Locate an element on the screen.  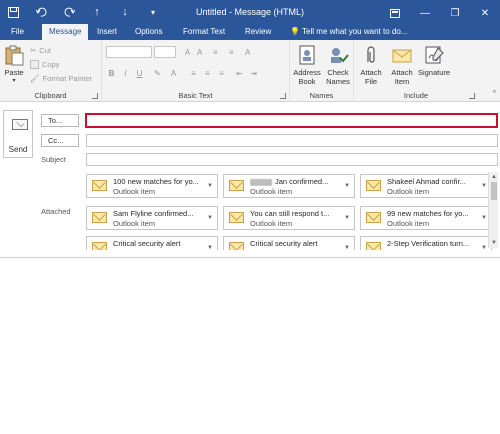
names-group: Address Book Check Names Names is located at coordinates (322, 71).